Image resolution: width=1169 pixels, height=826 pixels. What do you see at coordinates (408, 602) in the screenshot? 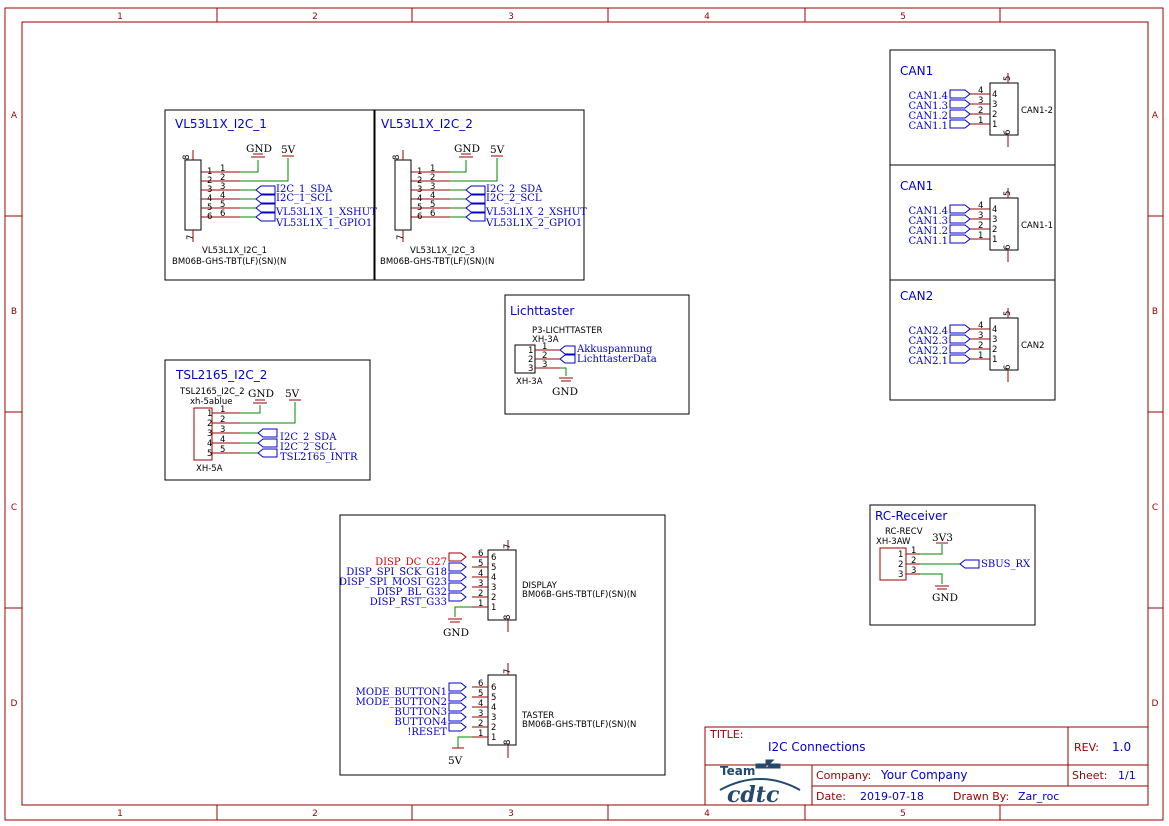
I see `net-label: DISP_RST_G33` at bounding box center [408, 602].